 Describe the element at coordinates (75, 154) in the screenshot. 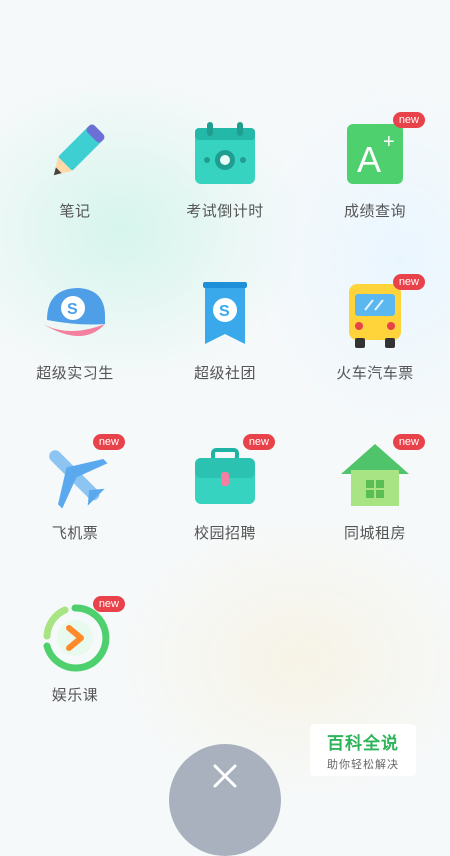

I see `pencil-icon` at that location.